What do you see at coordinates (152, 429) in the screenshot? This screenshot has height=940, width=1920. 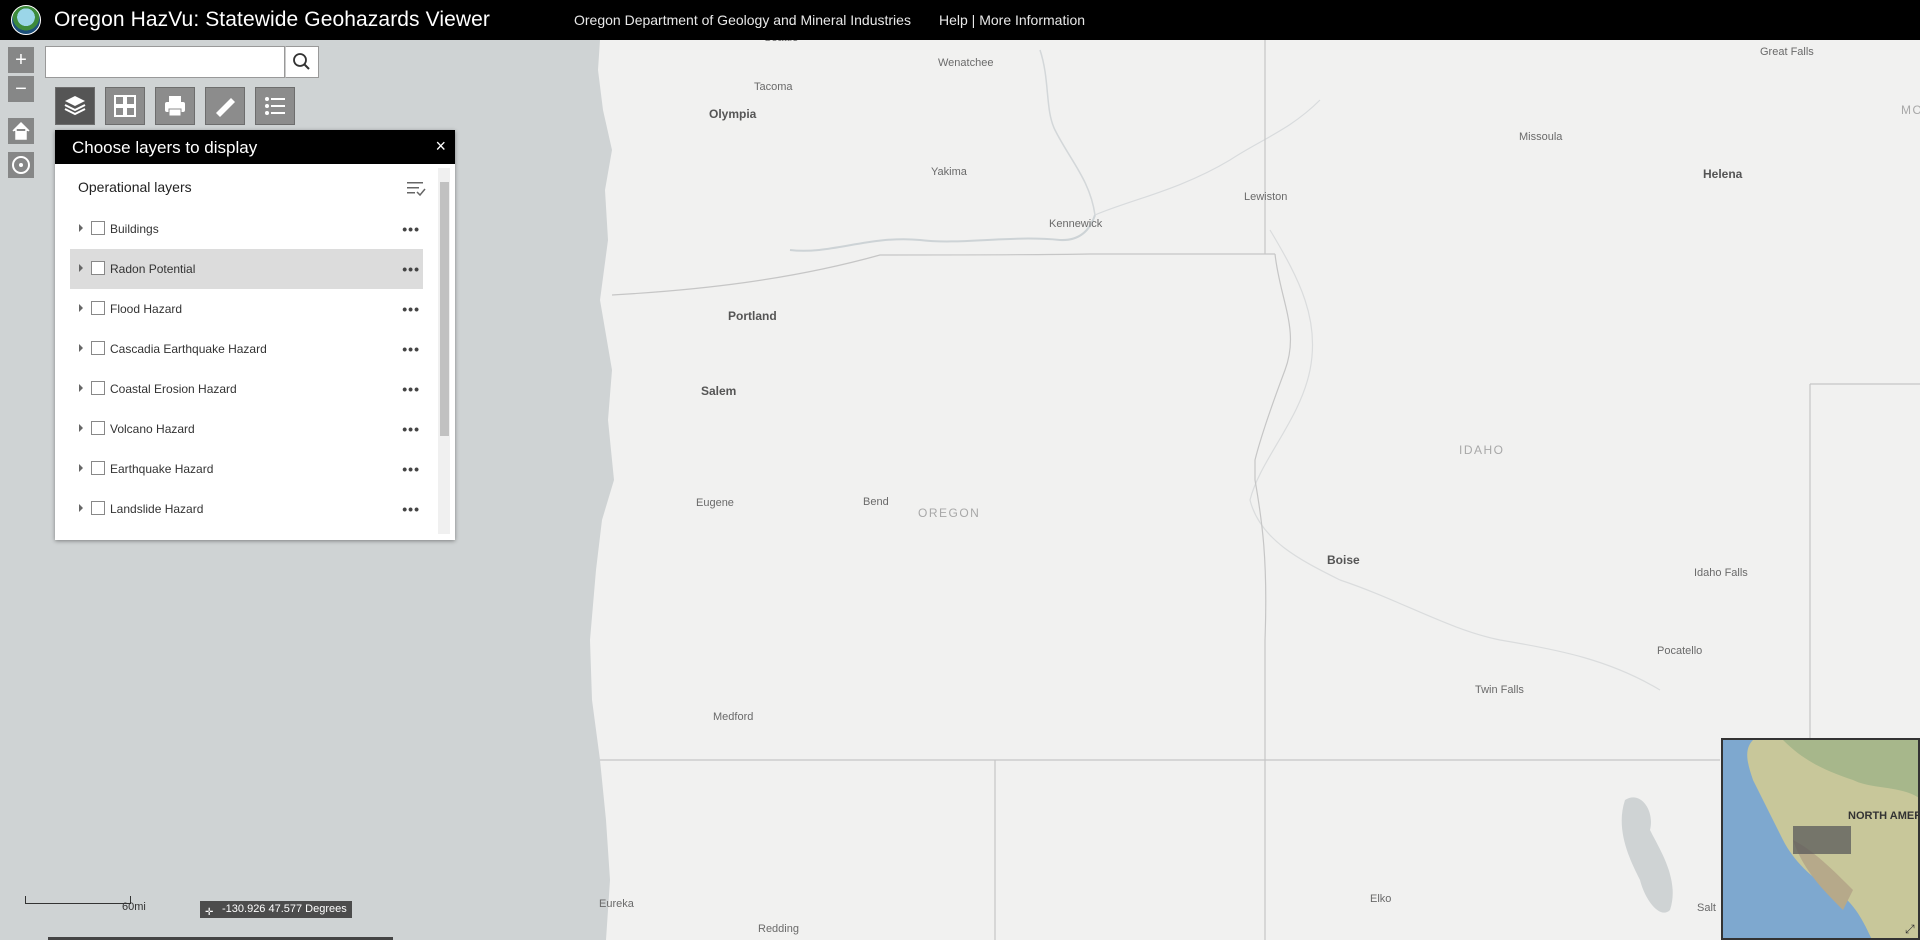 I see `layer-label: Volcano Hazard` at bounding box center [152, 429].